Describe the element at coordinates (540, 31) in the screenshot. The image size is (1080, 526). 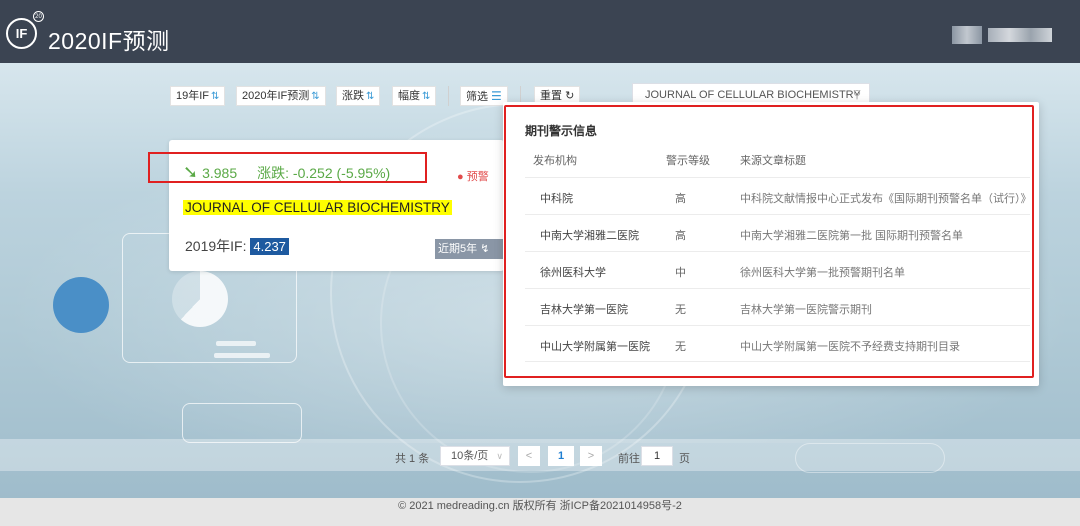
I see `top-navbar: IF 20 2020IF预测` at that location.